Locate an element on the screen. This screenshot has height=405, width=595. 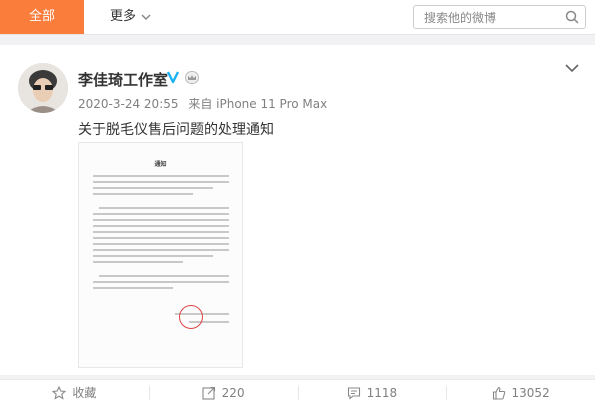
tab-more: 更多 is located at coordinates (131, 17).